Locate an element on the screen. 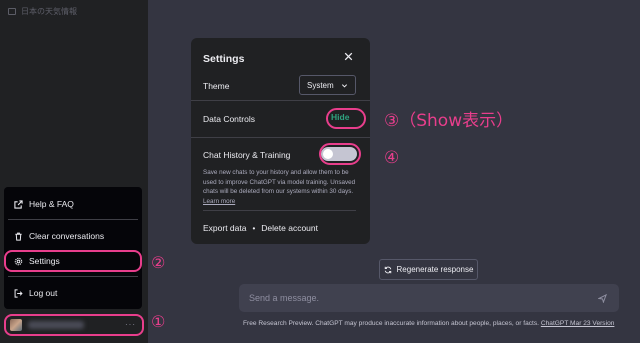 The image size is (640, 343). close-icon is located at coordinates (348, 56).